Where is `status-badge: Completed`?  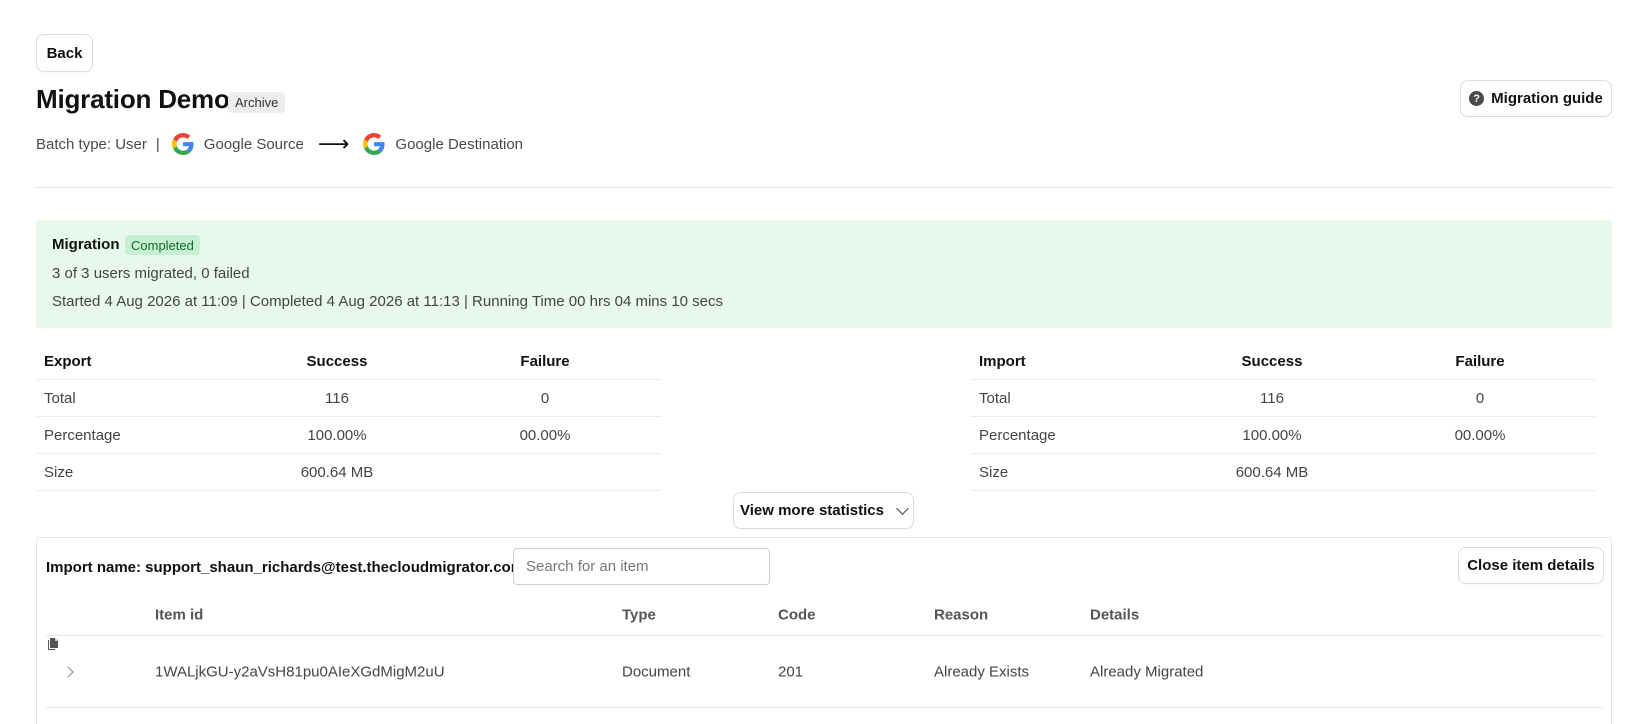
status-badge: Completed is located at coordinates (162, 245).